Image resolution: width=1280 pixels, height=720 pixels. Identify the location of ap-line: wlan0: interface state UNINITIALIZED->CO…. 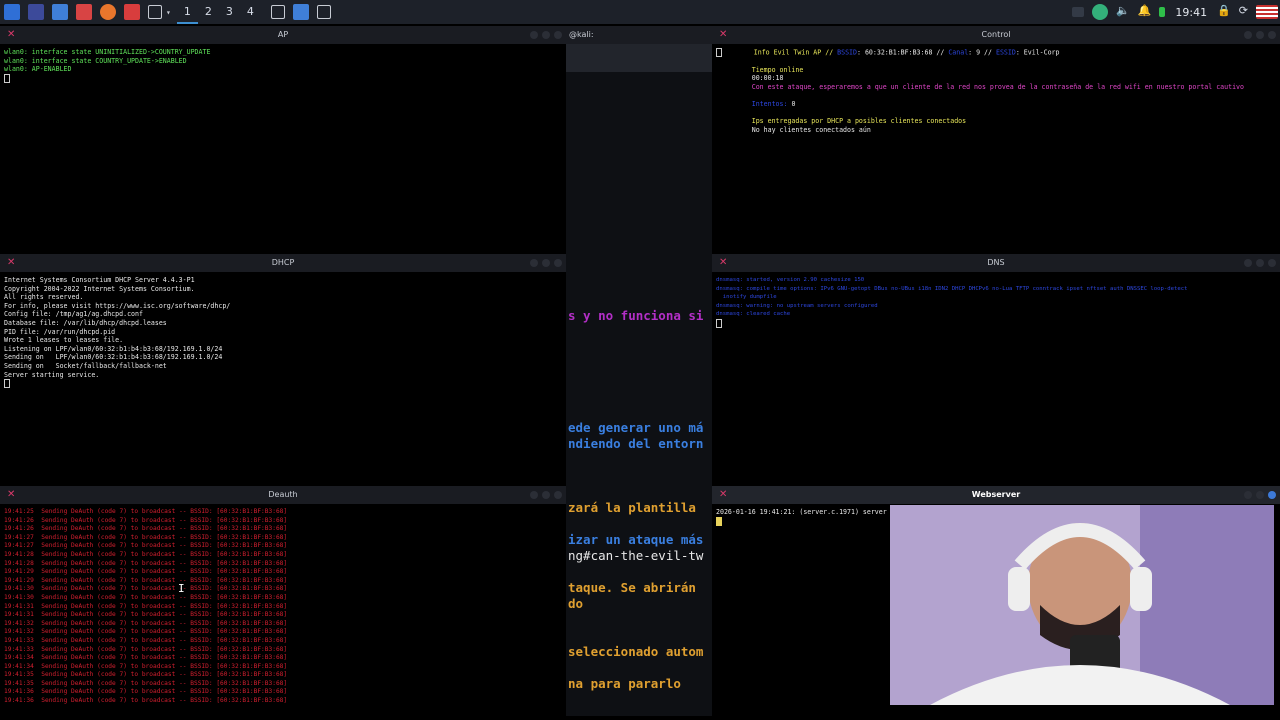
(107, 52).